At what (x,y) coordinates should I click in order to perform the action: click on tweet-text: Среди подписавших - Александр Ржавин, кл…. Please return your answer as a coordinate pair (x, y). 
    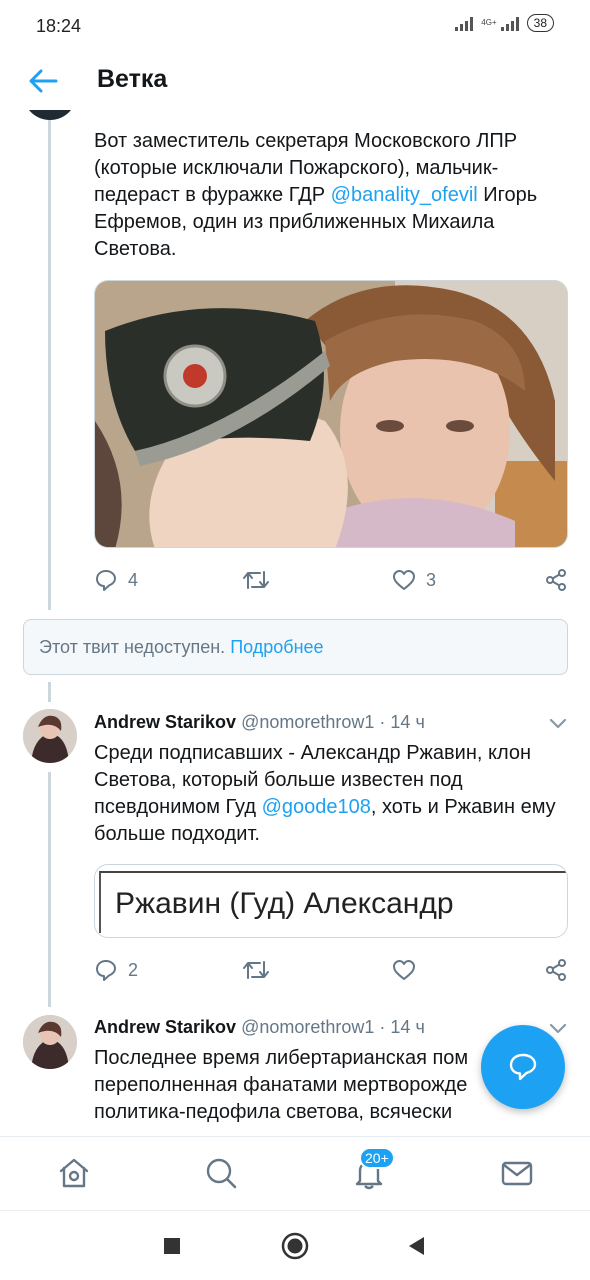
    Looking at the image, I should click on (334, 794).